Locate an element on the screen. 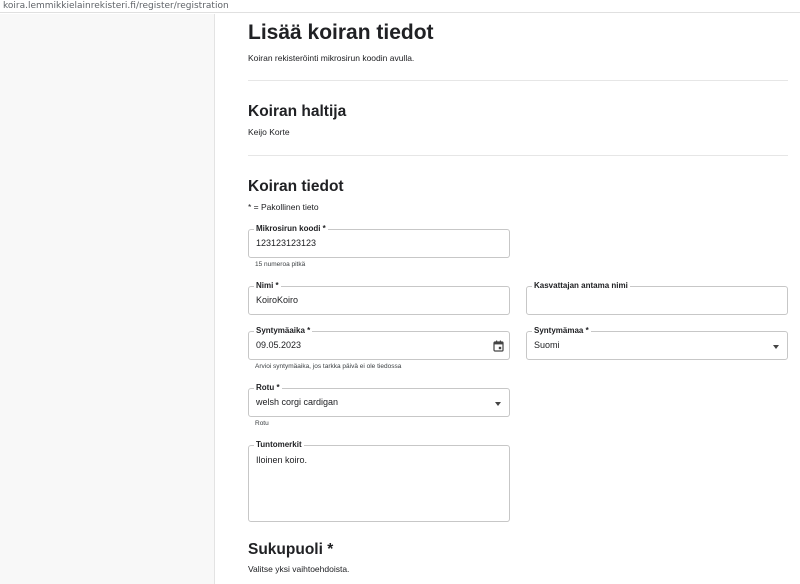  birth-date-value: 09.05.2023 is located at coordinates (279, 345).